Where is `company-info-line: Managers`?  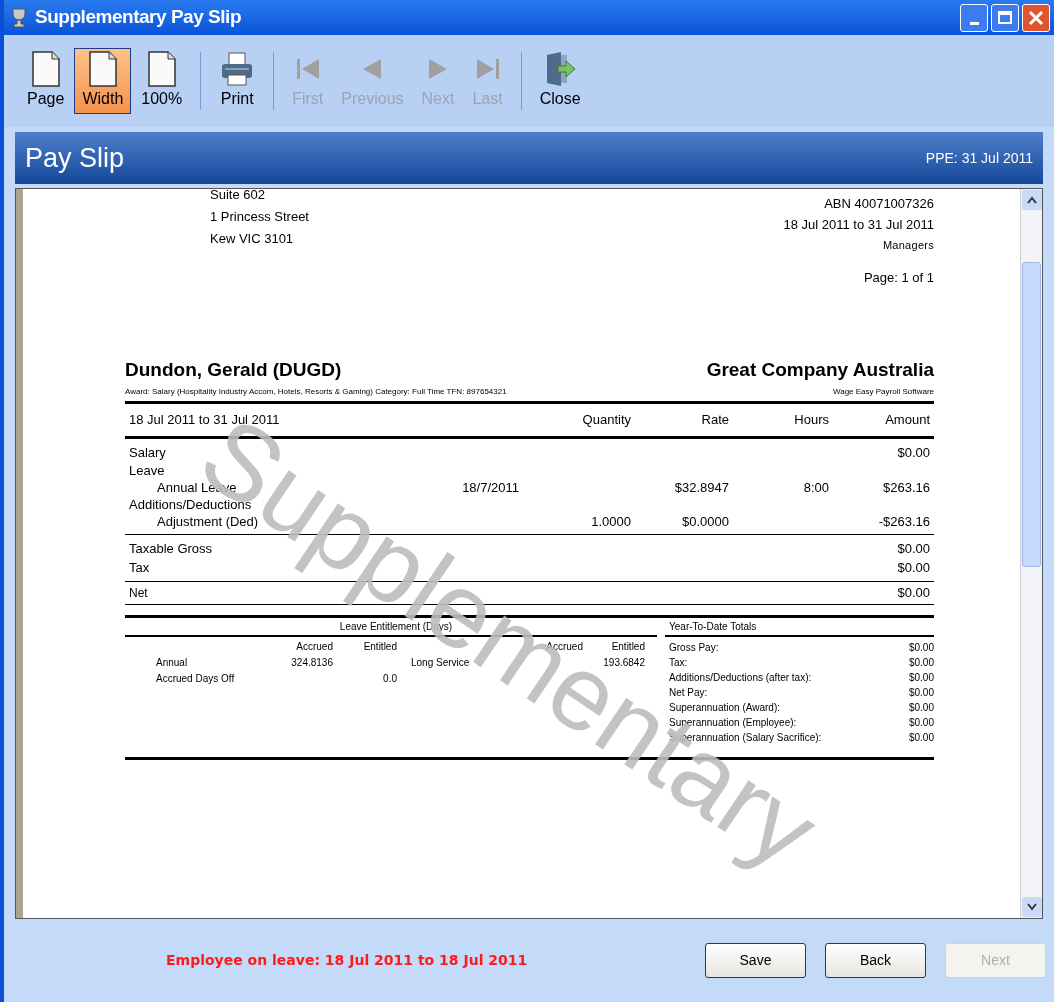
company-info-line: Managers is located at coordinates (907, 245).